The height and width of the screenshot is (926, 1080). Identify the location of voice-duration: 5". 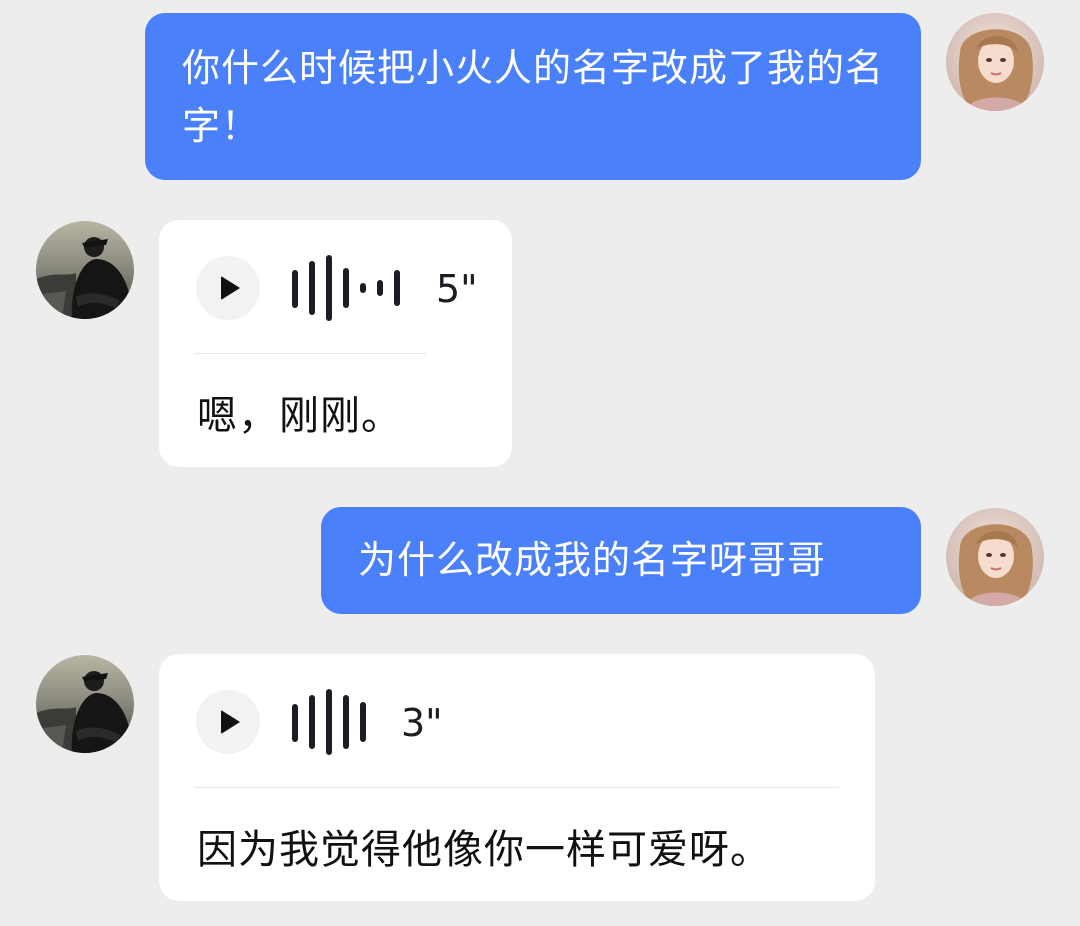
(457, 289).